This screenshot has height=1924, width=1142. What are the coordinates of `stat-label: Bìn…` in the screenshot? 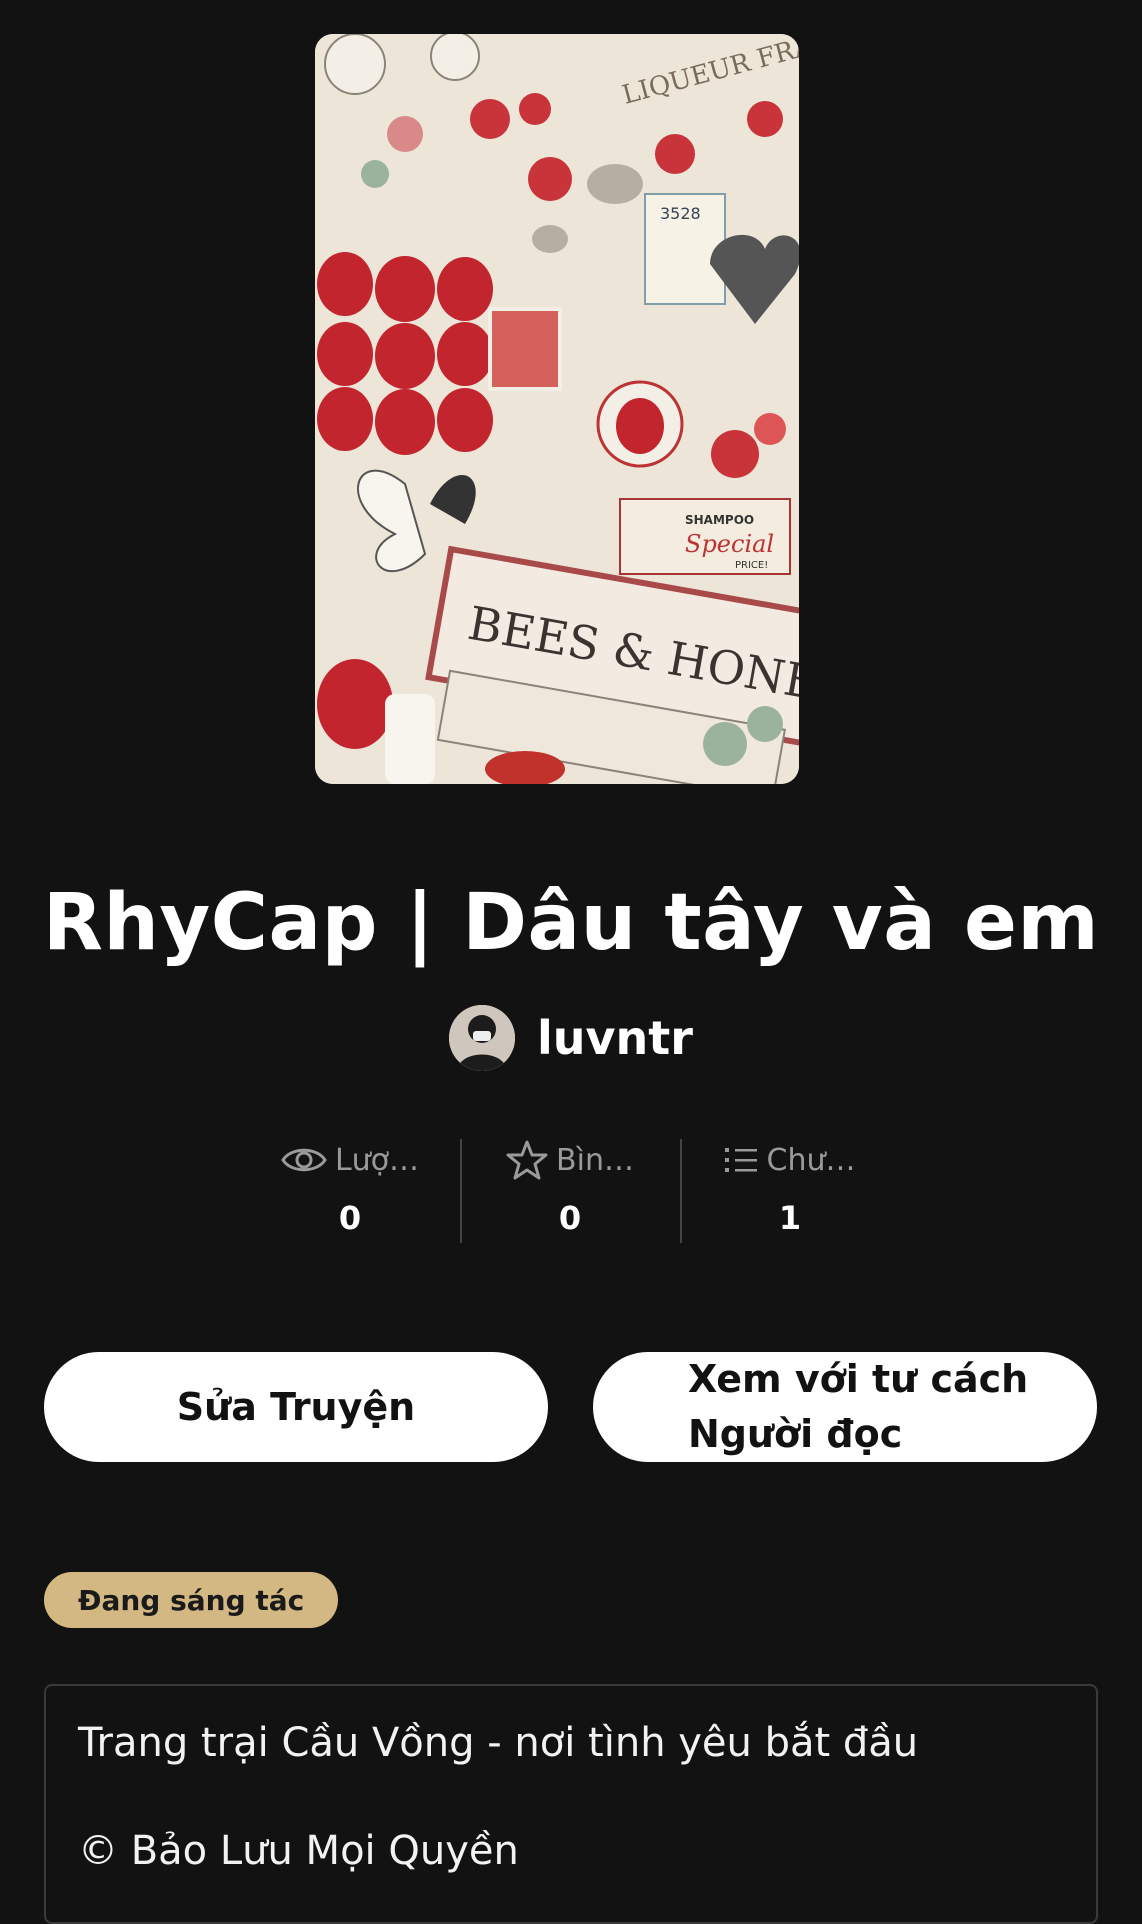 It's located at (595, 1160).